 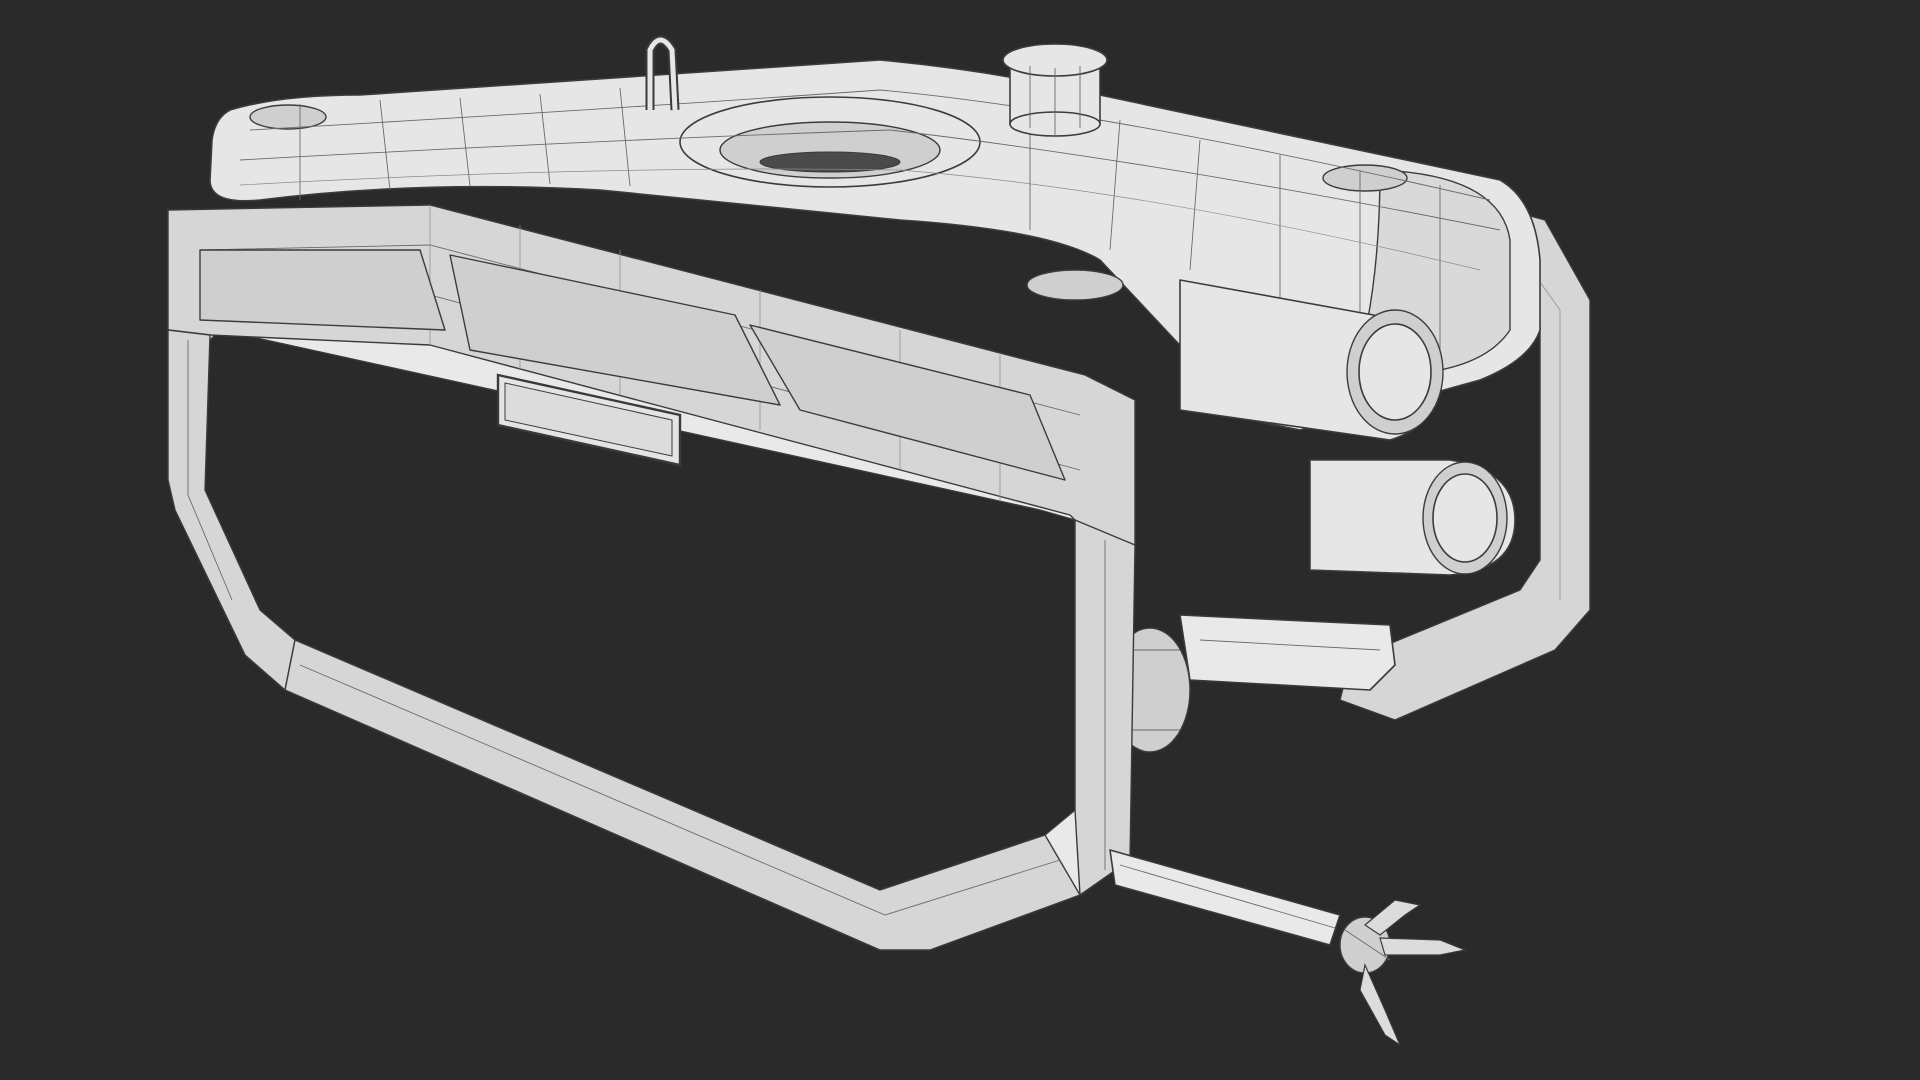 I want to click on manipulator-arm, so click(x=1288, y=948).